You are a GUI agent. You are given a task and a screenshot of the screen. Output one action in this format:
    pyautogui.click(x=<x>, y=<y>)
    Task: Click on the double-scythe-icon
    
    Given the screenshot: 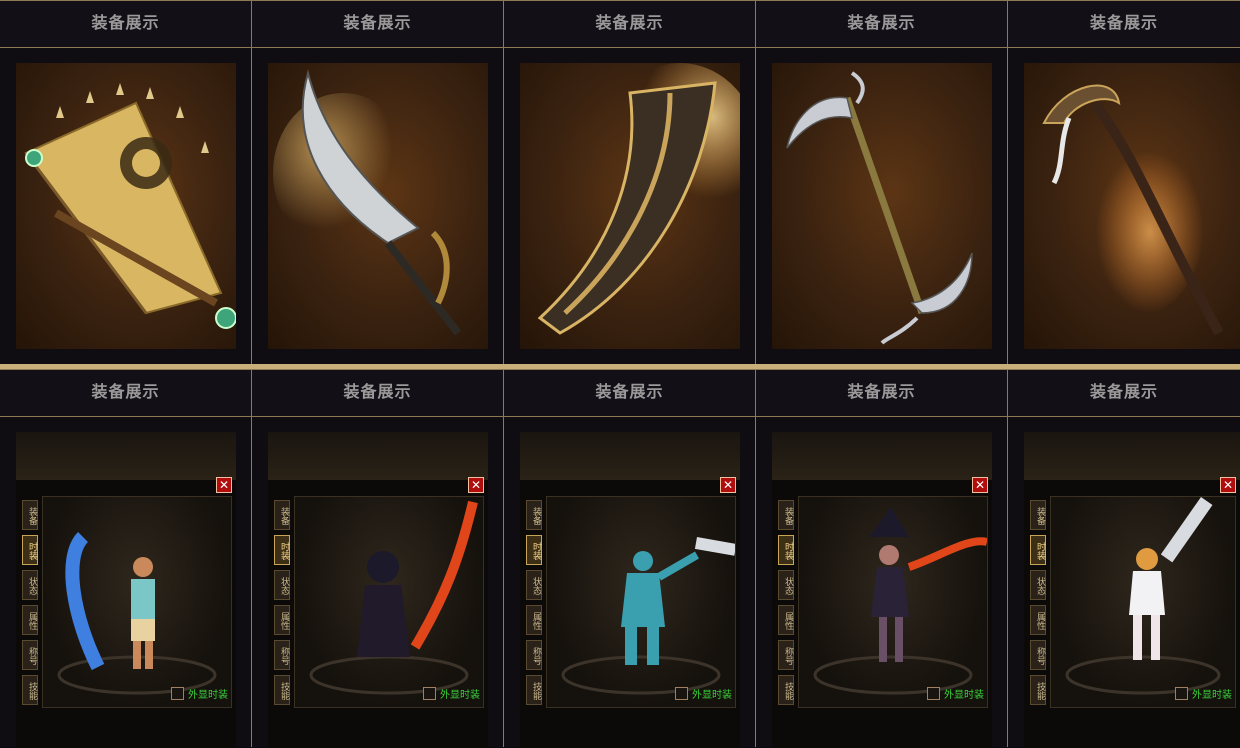 What is the action you would take?
    pyautogui.click(x=879, y=208)
    